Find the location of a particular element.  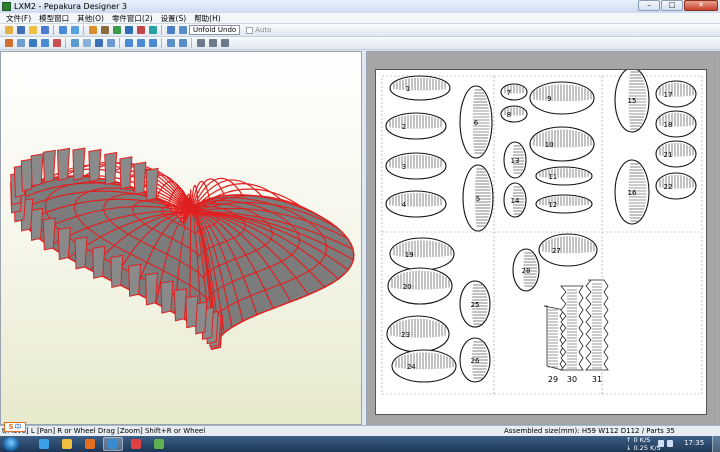

auto-checkbox: Auto is located at coordinates (258, 30).